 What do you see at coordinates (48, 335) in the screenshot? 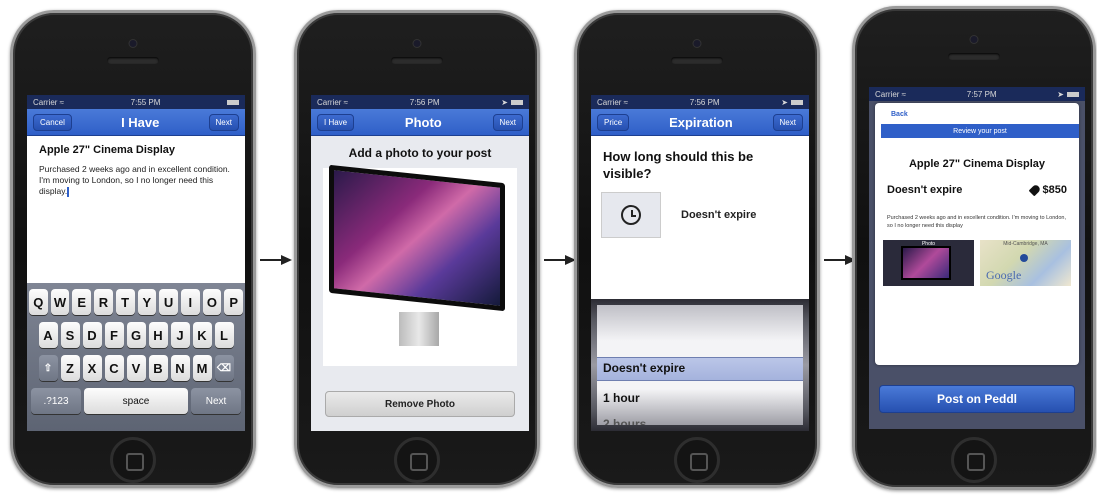
I see `key-a: A` at bounding box center [48, 335].